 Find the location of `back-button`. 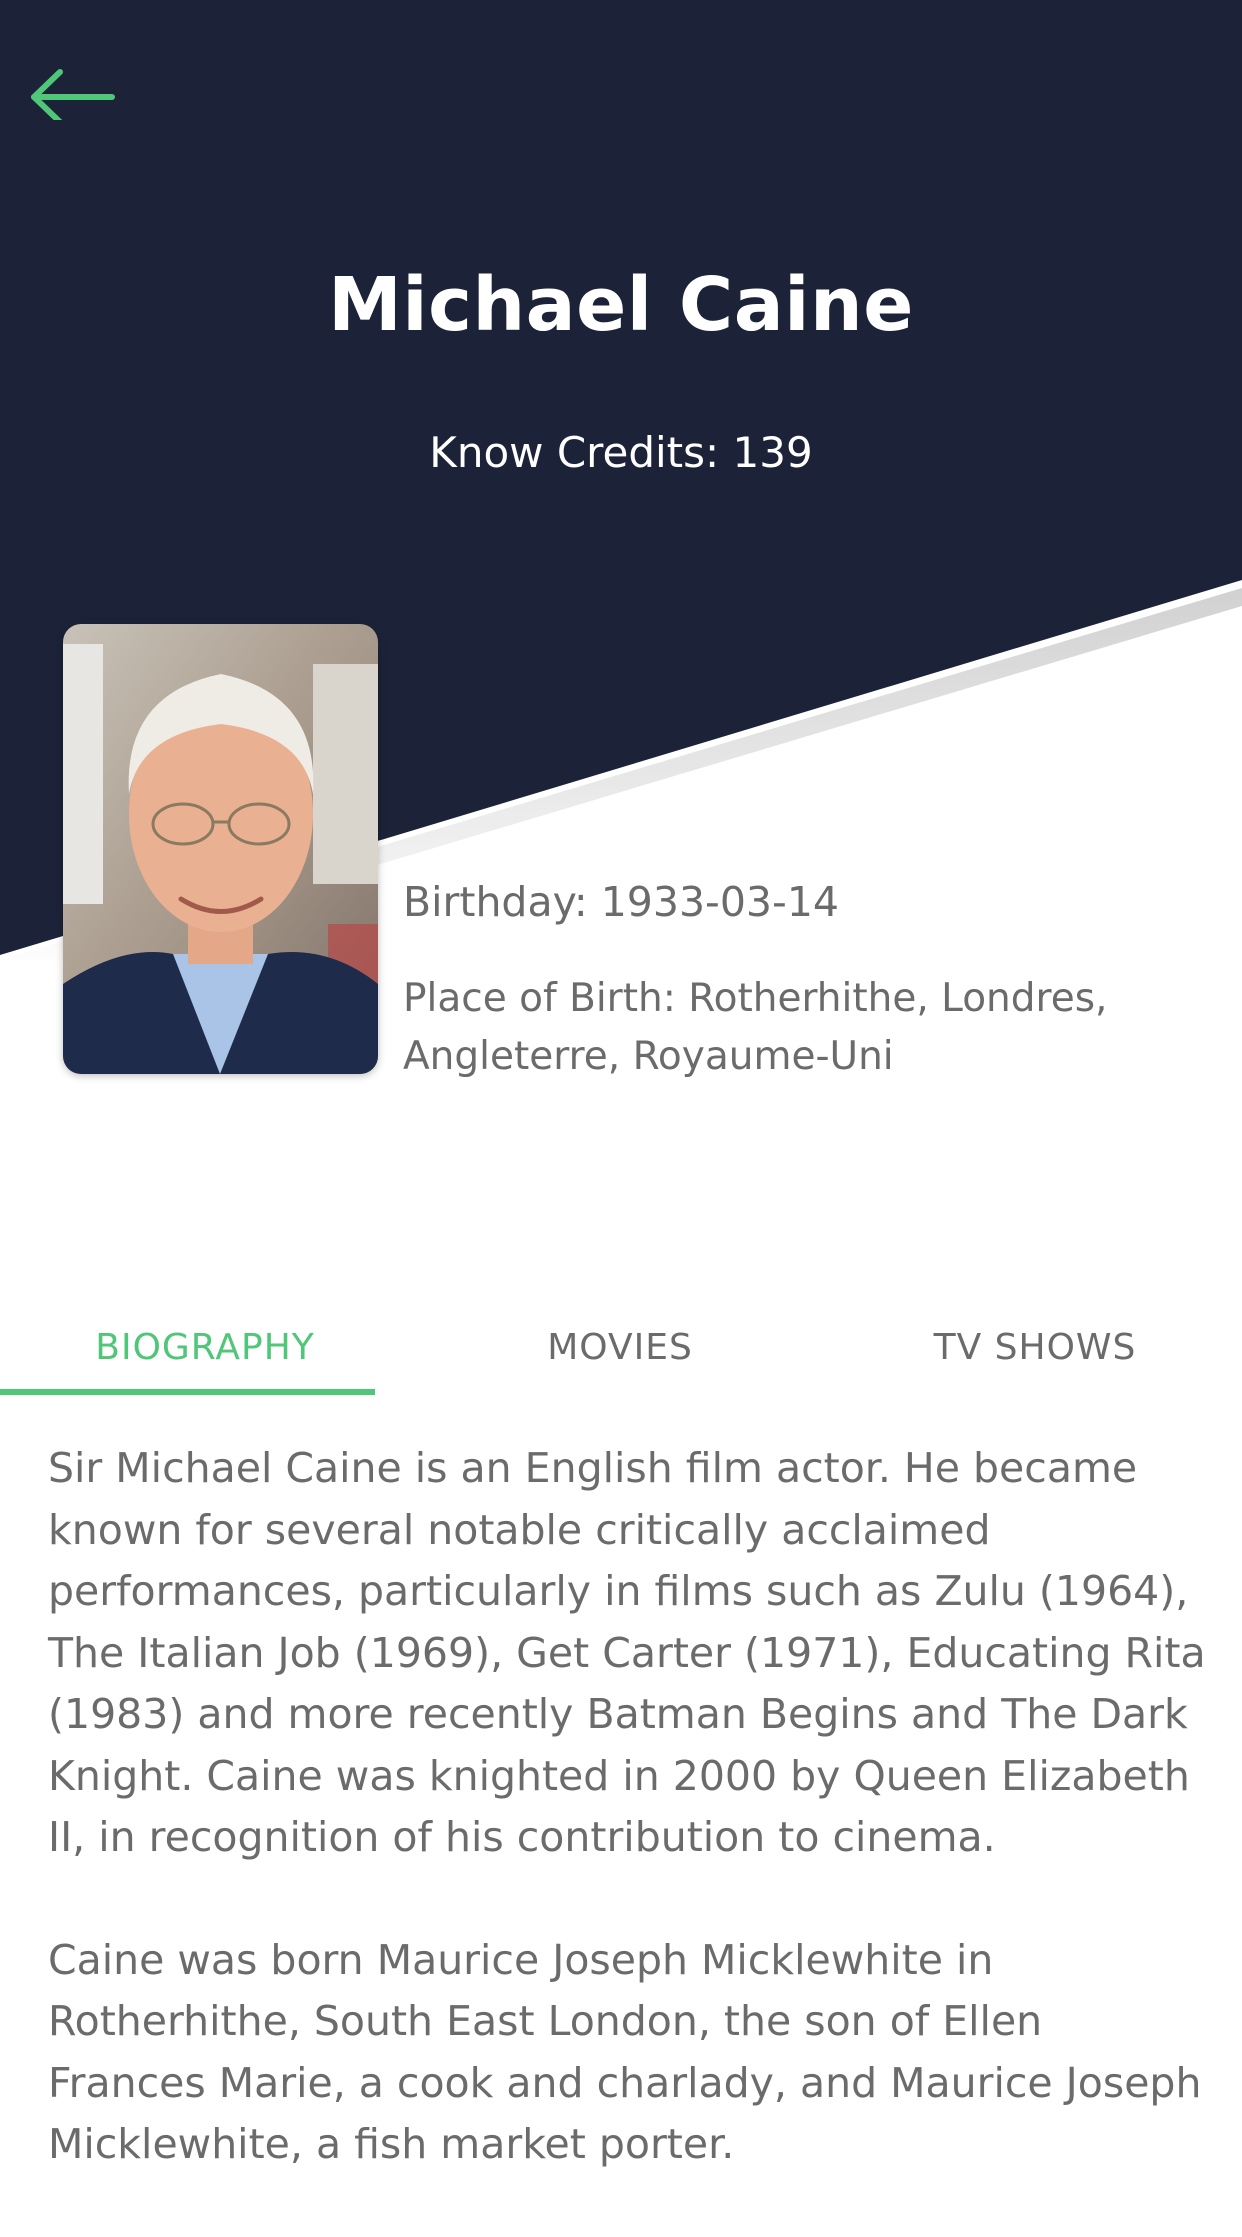

back-button is located at coordinates (78, 98).